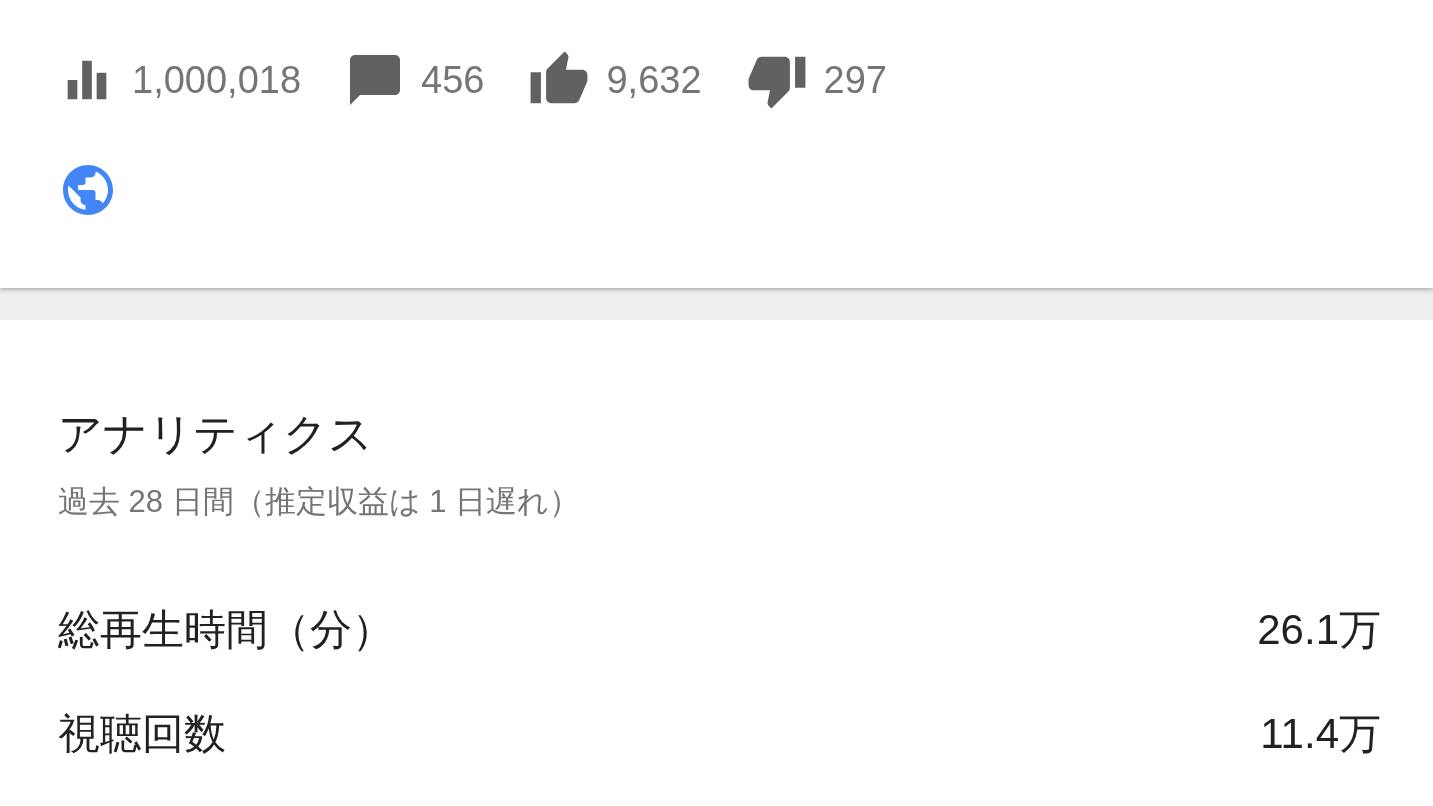 The height and width of the screenshot is (806, 1433). What do you see at coordinates (142, 734) in the screenshot?
I see `metric-label: 視聴回数` at bounding box center [142, 734].